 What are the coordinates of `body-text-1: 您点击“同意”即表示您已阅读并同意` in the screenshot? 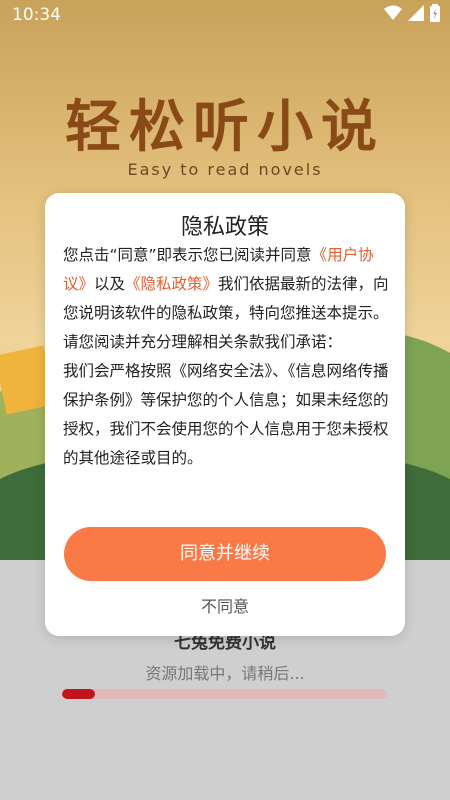 It's located at (187, 255).